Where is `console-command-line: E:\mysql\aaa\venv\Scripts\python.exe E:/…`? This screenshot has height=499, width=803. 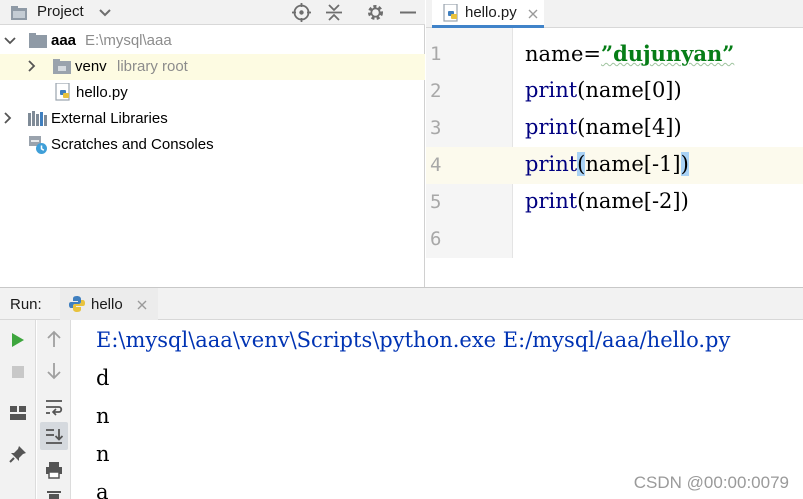
console-command-line: E:\mysql\aaa\venv\Scripts\python.exe E:/… is located at coordinates (413, 340).